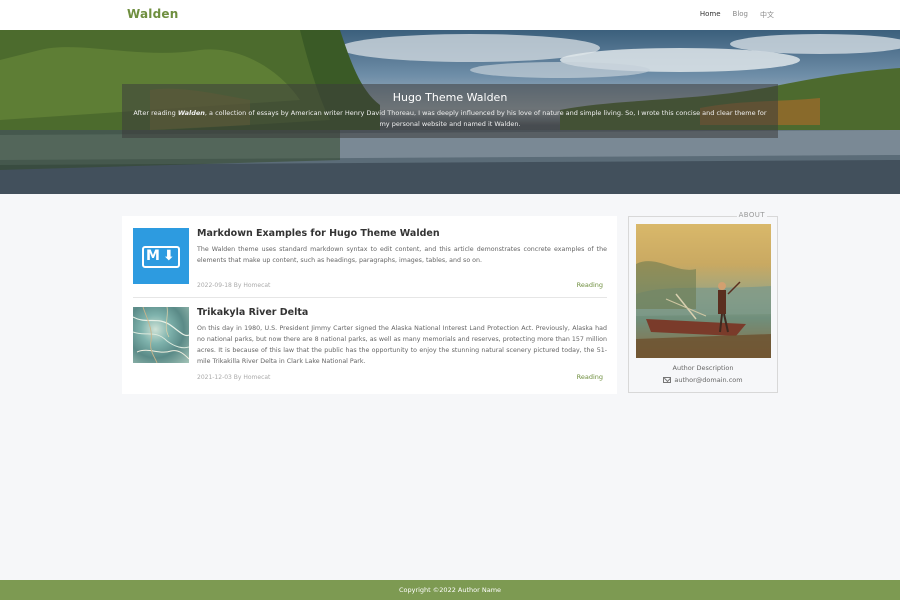 The height and width of the screenshot is (600, 900). I want to click on site-brand-link: Walden, so click(153, 14).